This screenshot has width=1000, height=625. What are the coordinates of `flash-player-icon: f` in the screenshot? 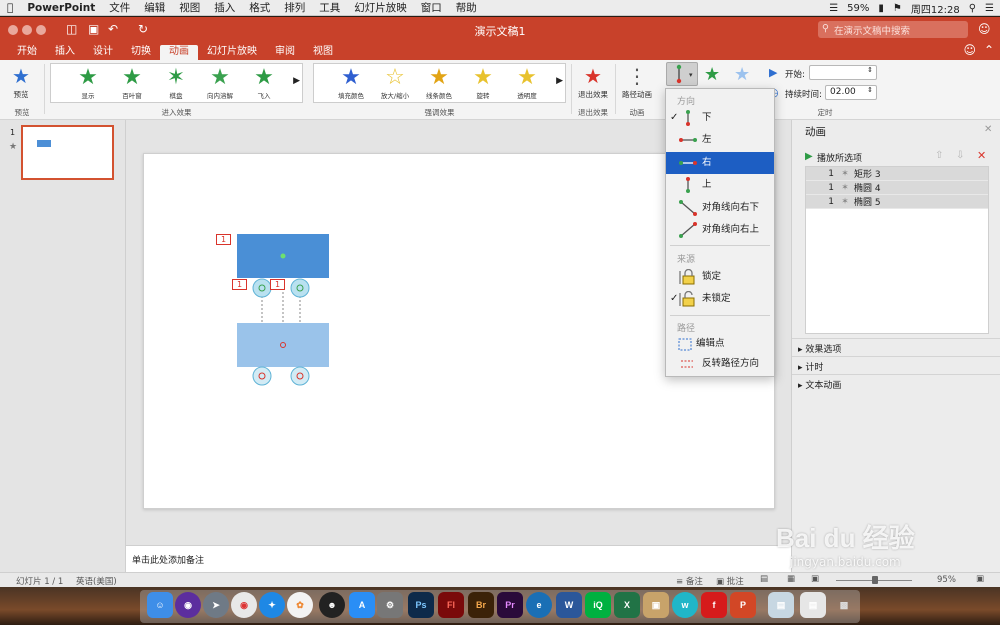 It's located at (714, 605).